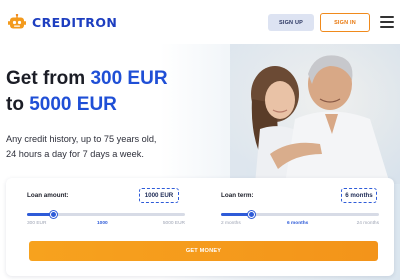 Image resolution: width=400 pixels, height=280 pixels. Describe the element at coordinates (387, 22) in the screenshot. I see `hamburger-menu-icon` at that location.